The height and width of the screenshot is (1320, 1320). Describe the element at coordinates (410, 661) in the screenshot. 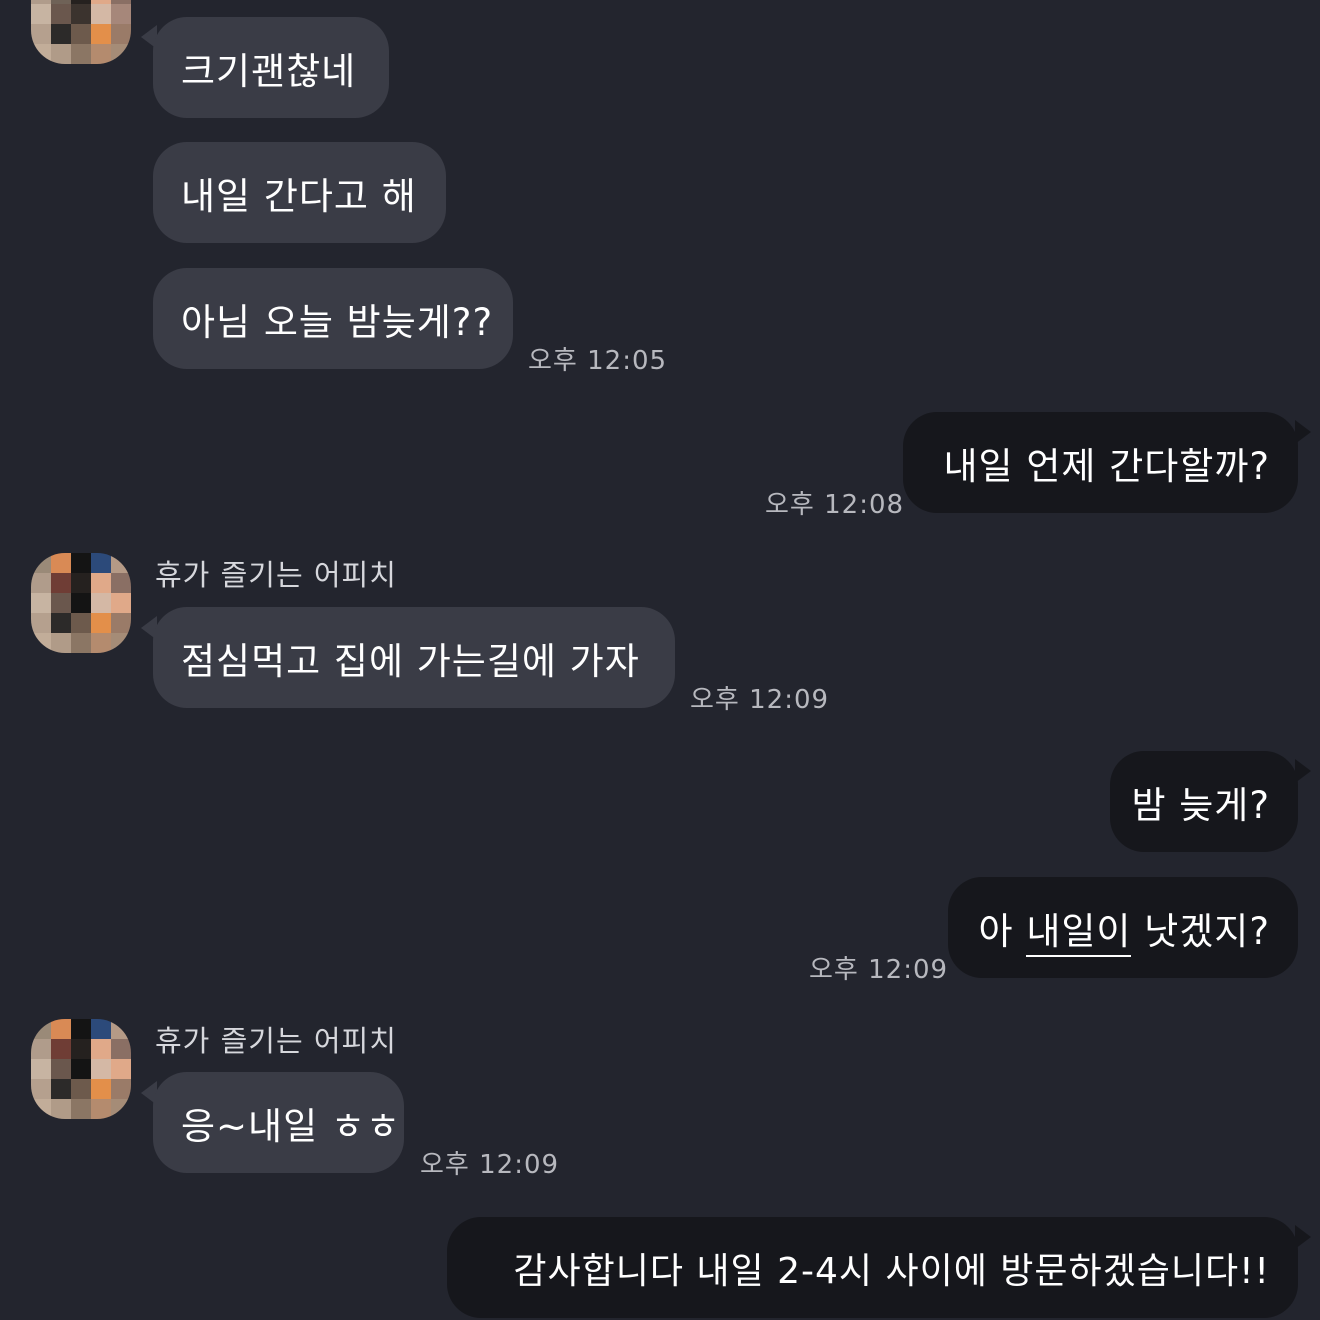

I see `message-text: 점심먹고 집에 가는길에 가자` at that location.